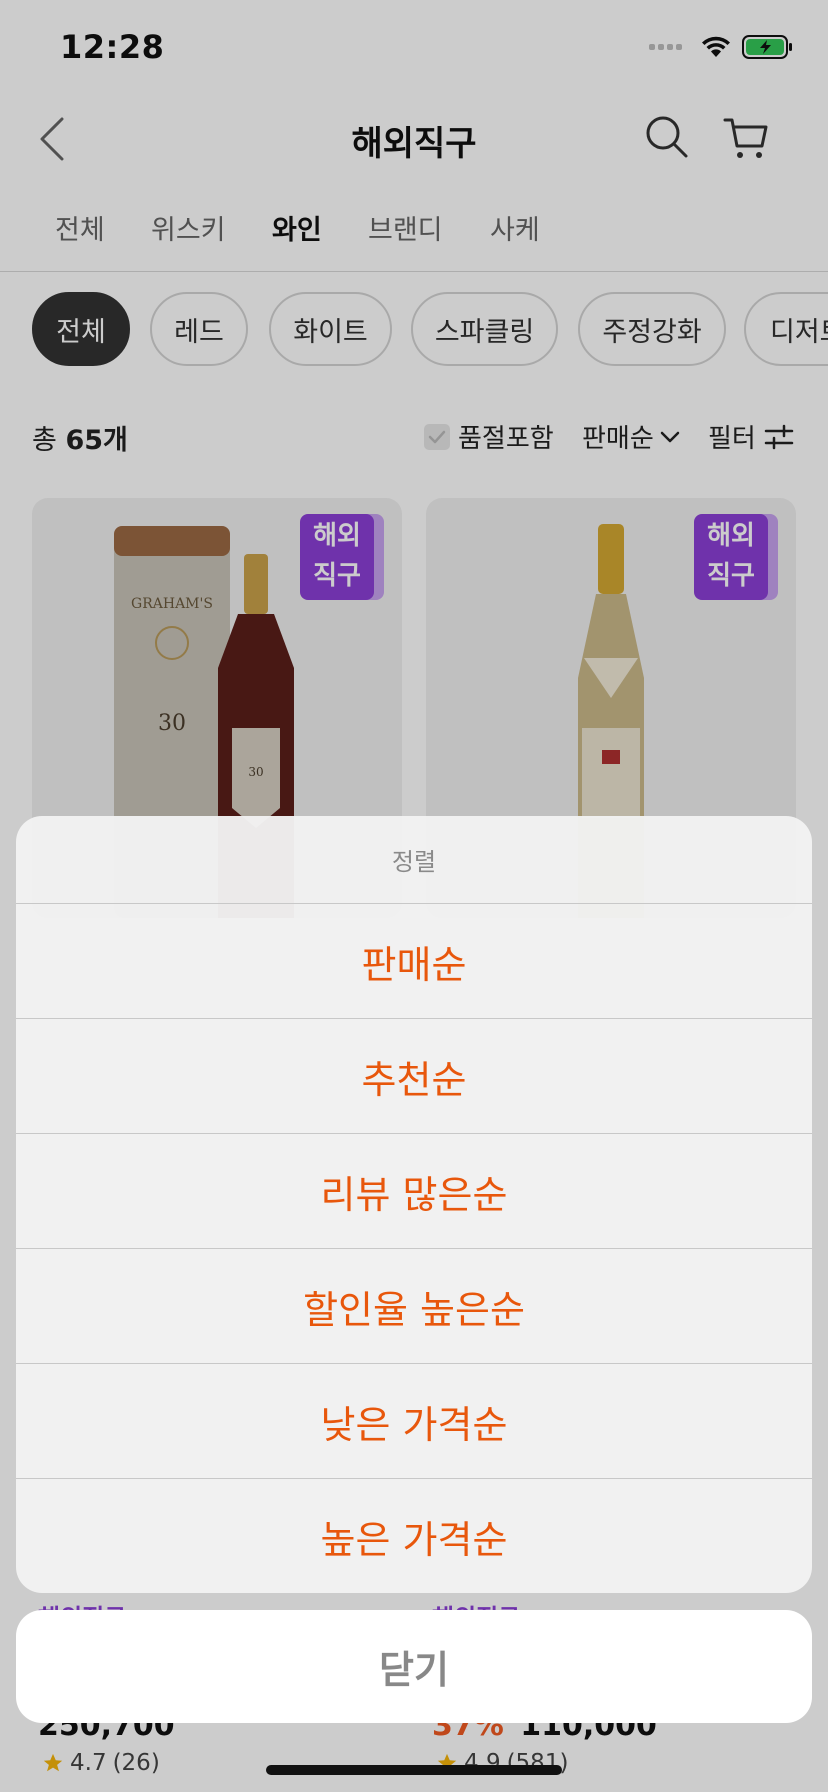  I want to click on sort-option-price-high: 높은 가격순, so click(414, 1536).